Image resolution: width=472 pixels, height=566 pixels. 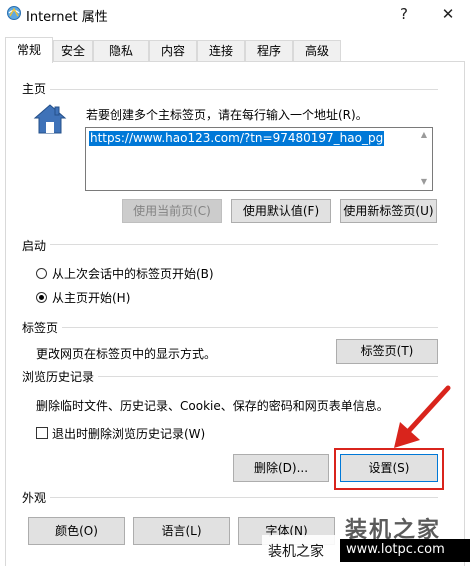 What do you see at coordinates (128, 433) in the screenshot?
I see `delete-on-exit-label: 退出时删除浏览历史记录(W)` at bounding box center [128, 433].